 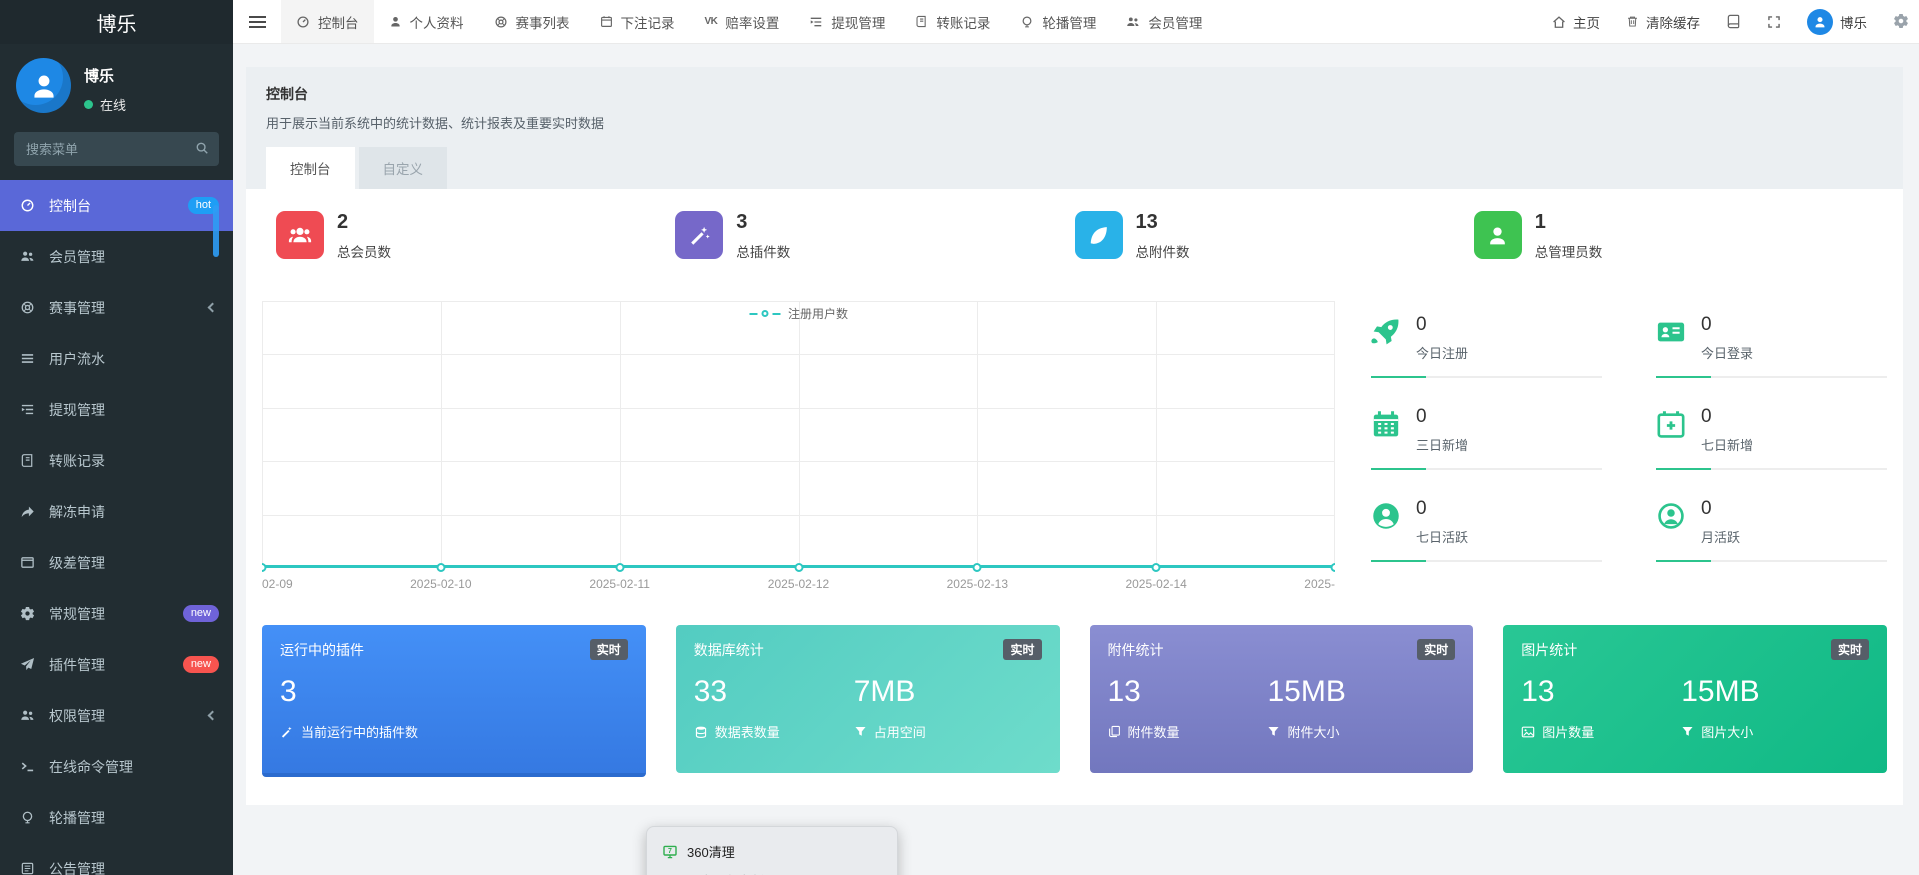 I want to click on tab-console: 控制台, so click(x=310, y=168).